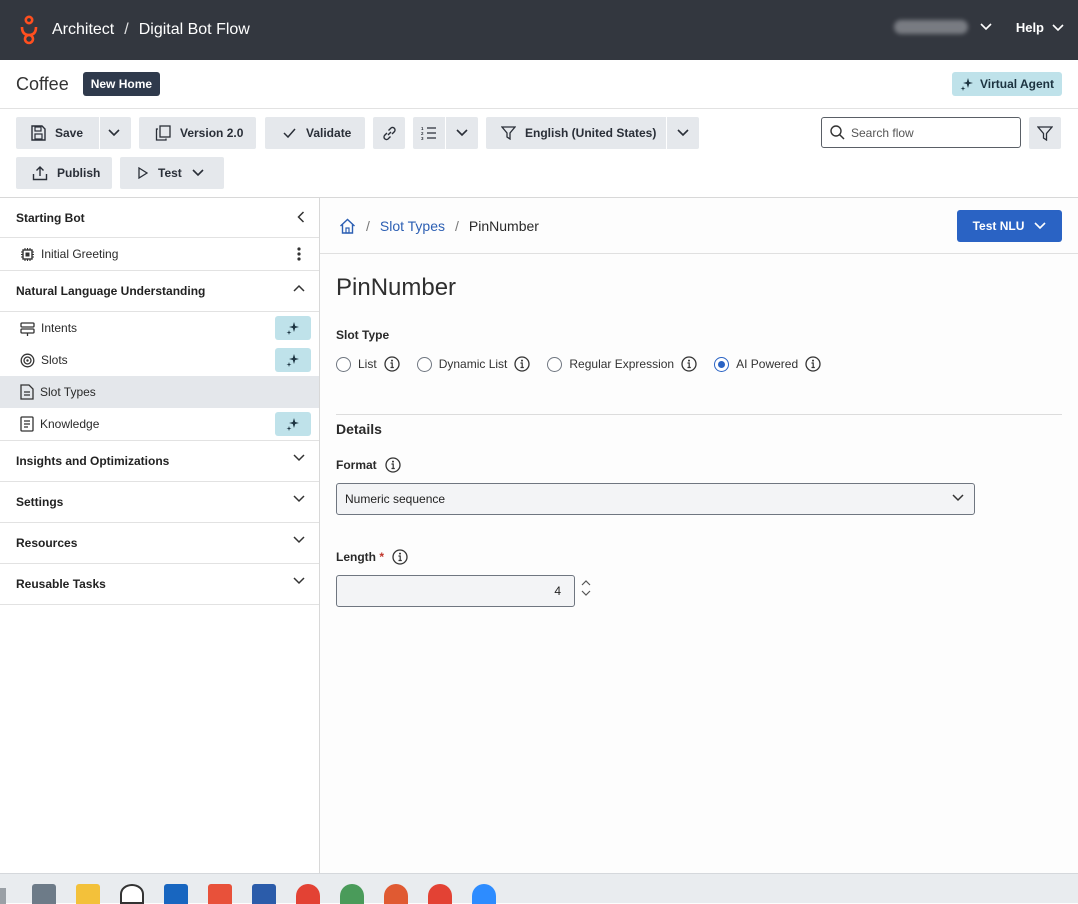 The height and width of the screenshot is (904, 1078). I want to click on list-split-button: 123, so click(445, 133).